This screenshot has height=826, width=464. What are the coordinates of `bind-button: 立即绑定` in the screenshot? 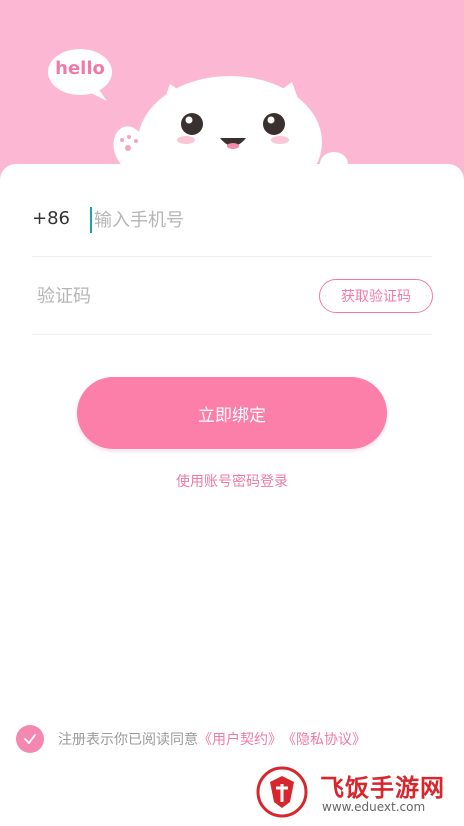 It's located at (232, 413).